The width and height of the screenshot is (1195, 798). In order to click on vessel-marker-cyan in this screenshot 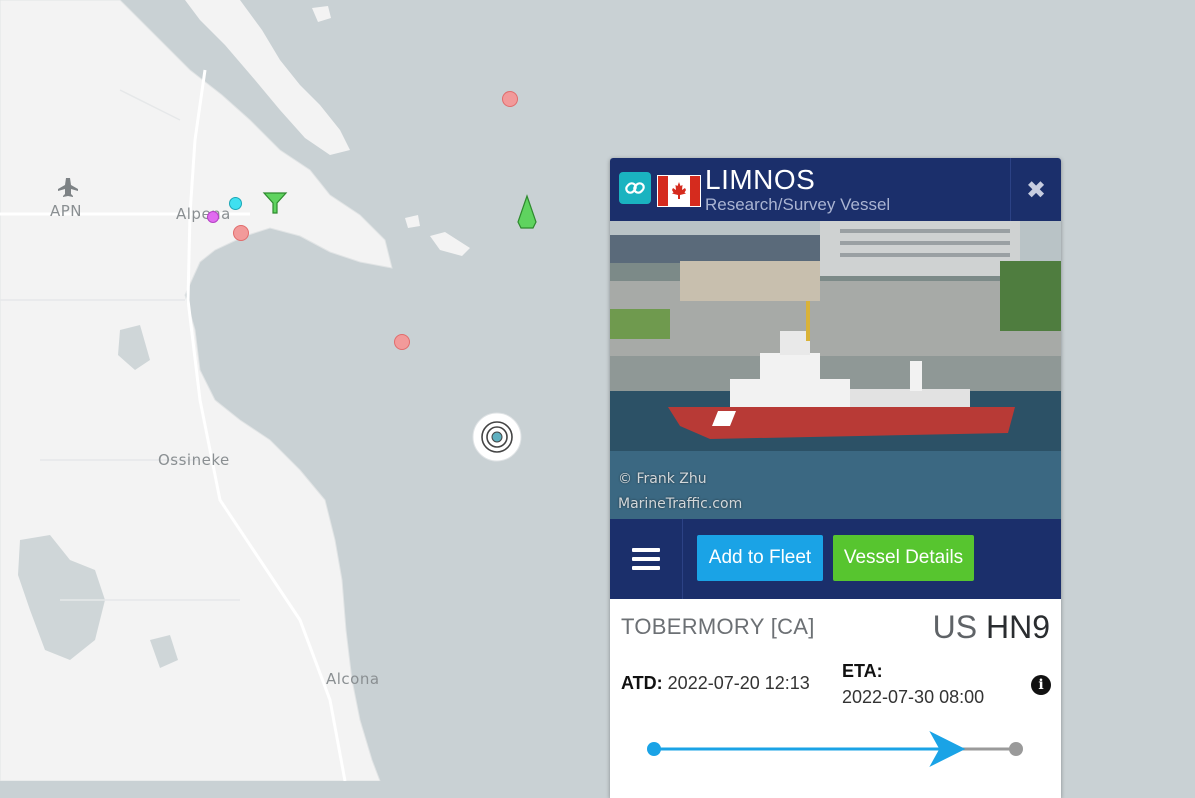, I will do `click(235, 203)`.